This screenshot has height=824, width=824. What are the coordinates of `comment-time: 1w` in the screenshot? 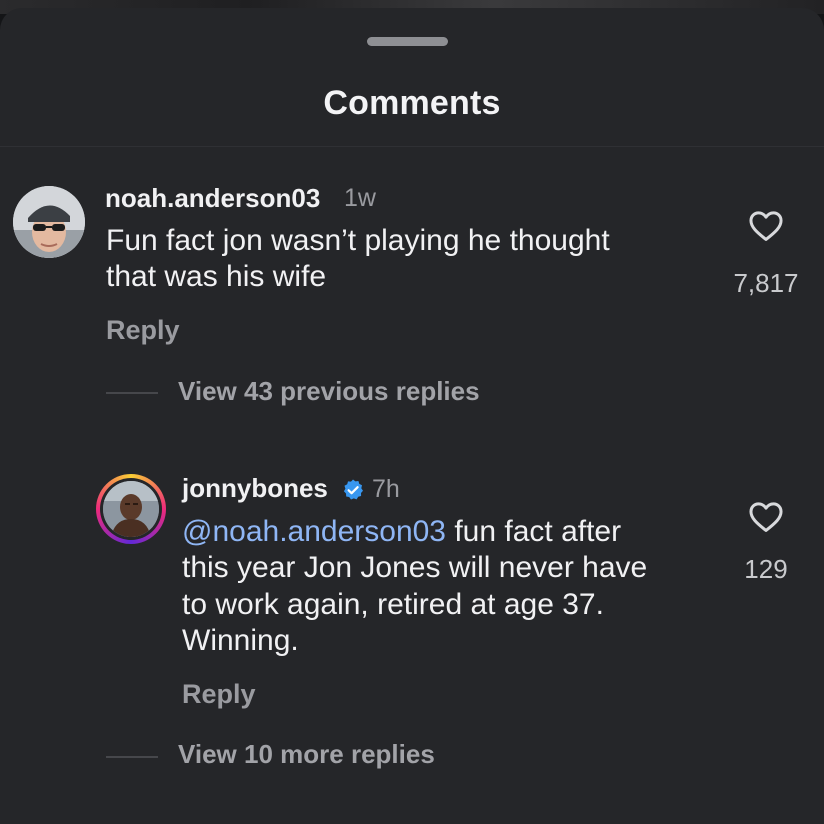 It's located at (360, 198).